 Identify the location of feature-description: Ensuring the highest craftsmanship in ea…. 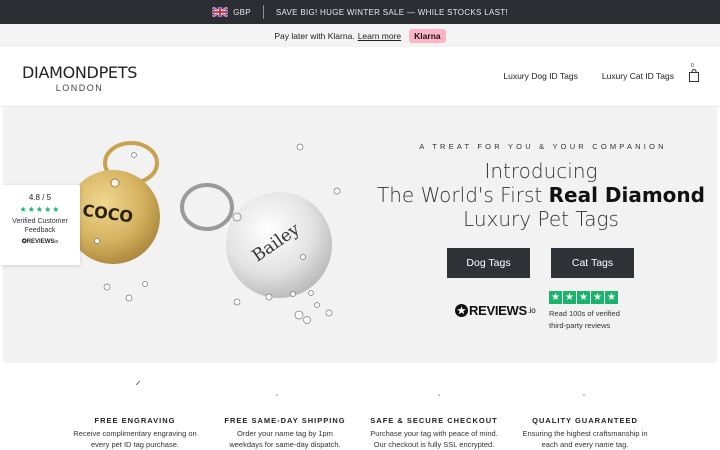
(585, 439).